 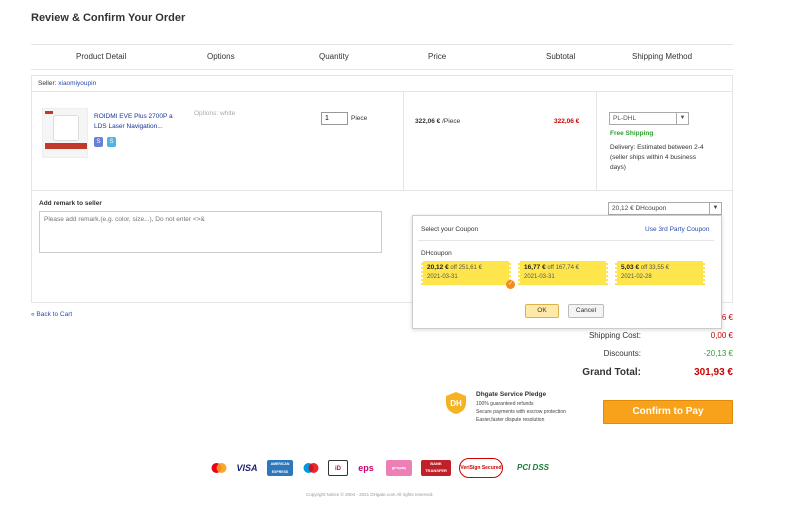 I want to click on header-price: Price, so click(x=437, y=56).